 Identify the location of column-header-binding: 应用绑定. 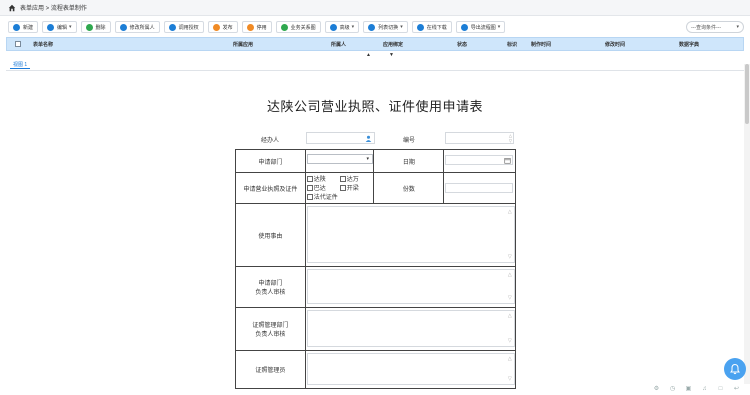
(393, 44).